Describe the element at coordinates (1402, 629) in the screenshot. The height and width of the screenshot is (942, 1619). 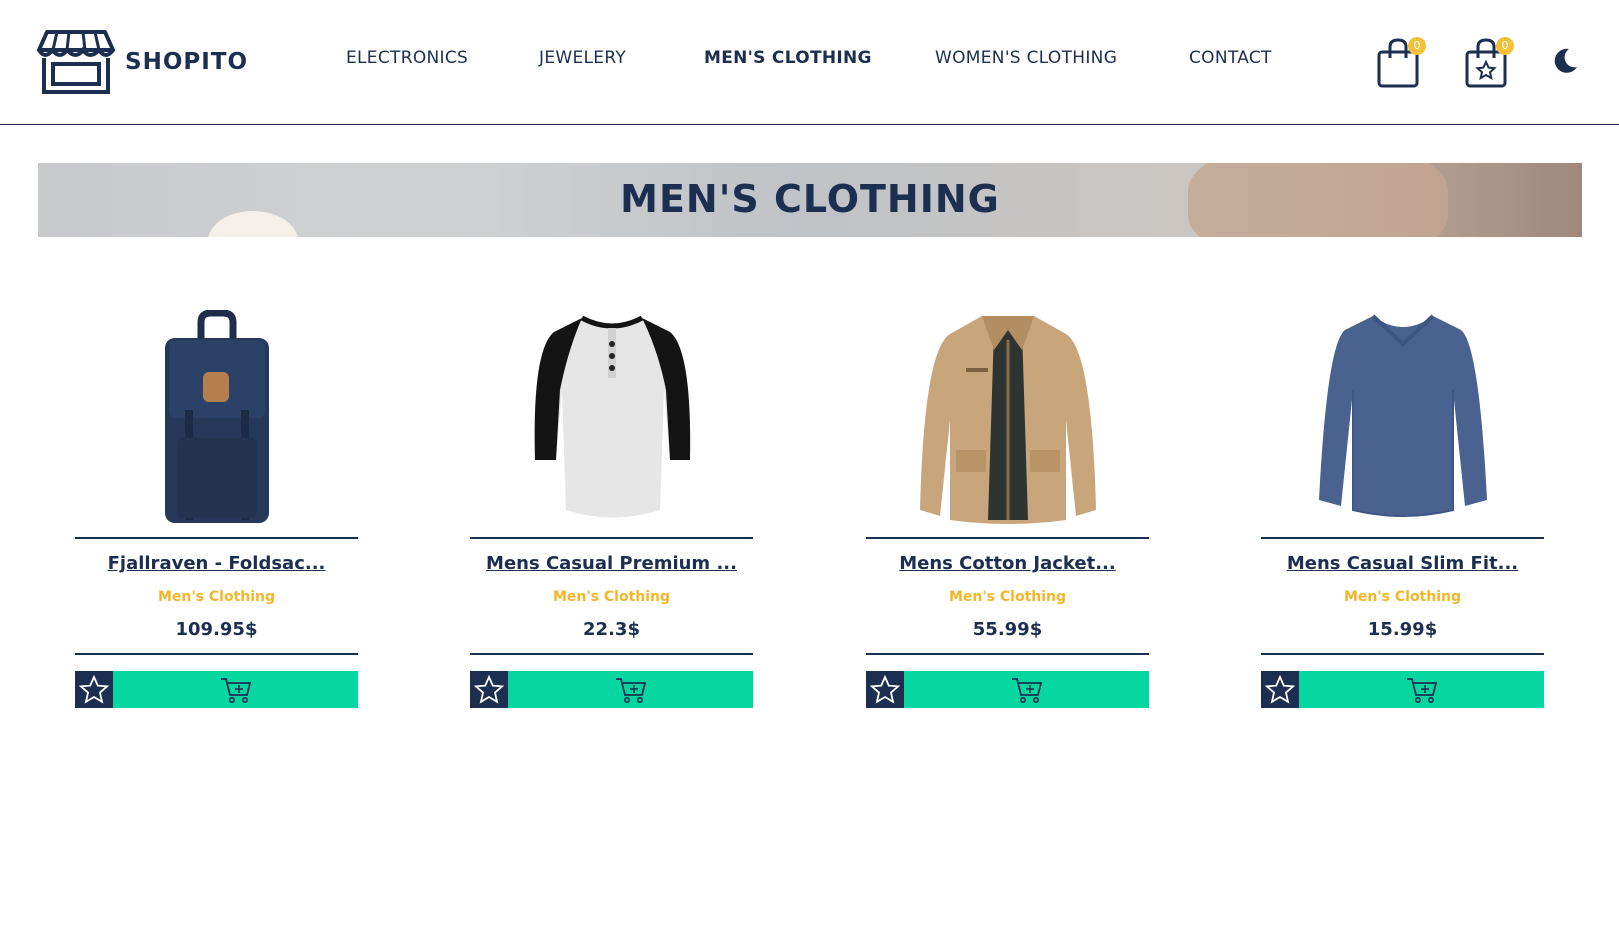
I see `product-price: 15.99$` at that location.